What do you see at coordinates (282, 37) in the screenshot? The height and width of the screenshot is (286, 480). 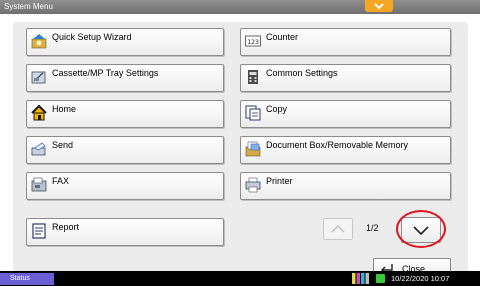 I see `menu-label: Counter` at bounding box center [282, 37].